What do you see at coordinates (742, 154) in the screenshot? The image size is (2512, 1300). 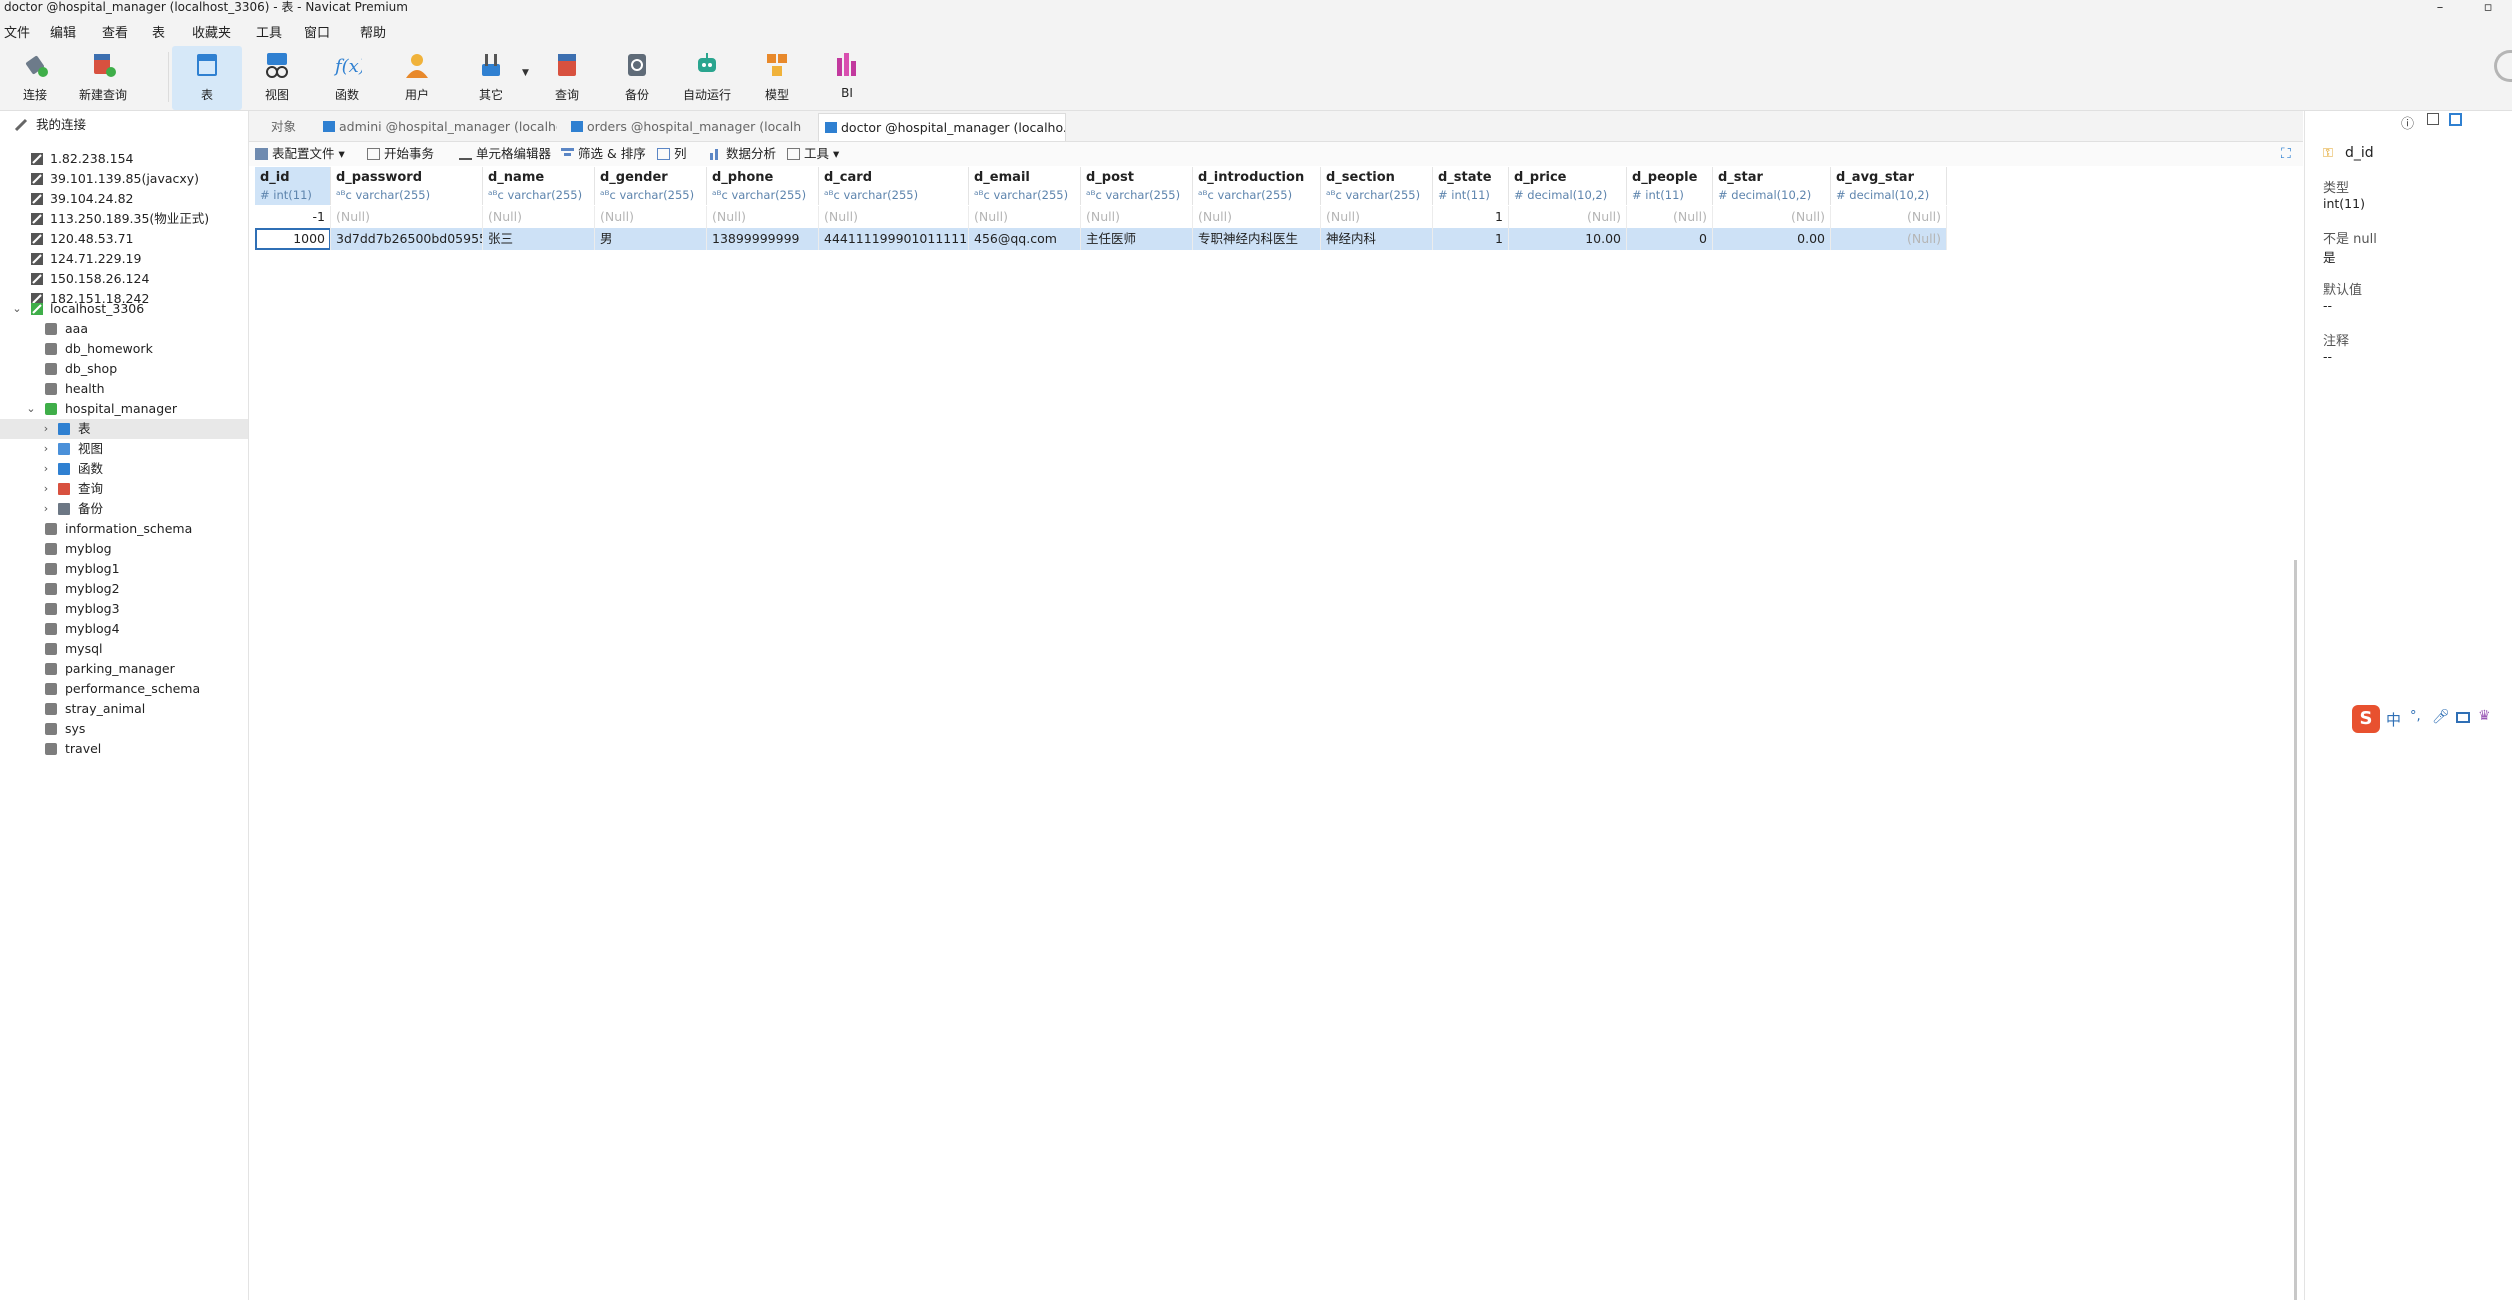 I see `data-analysis-button: 数据分析` at bounding box center [742, 154].